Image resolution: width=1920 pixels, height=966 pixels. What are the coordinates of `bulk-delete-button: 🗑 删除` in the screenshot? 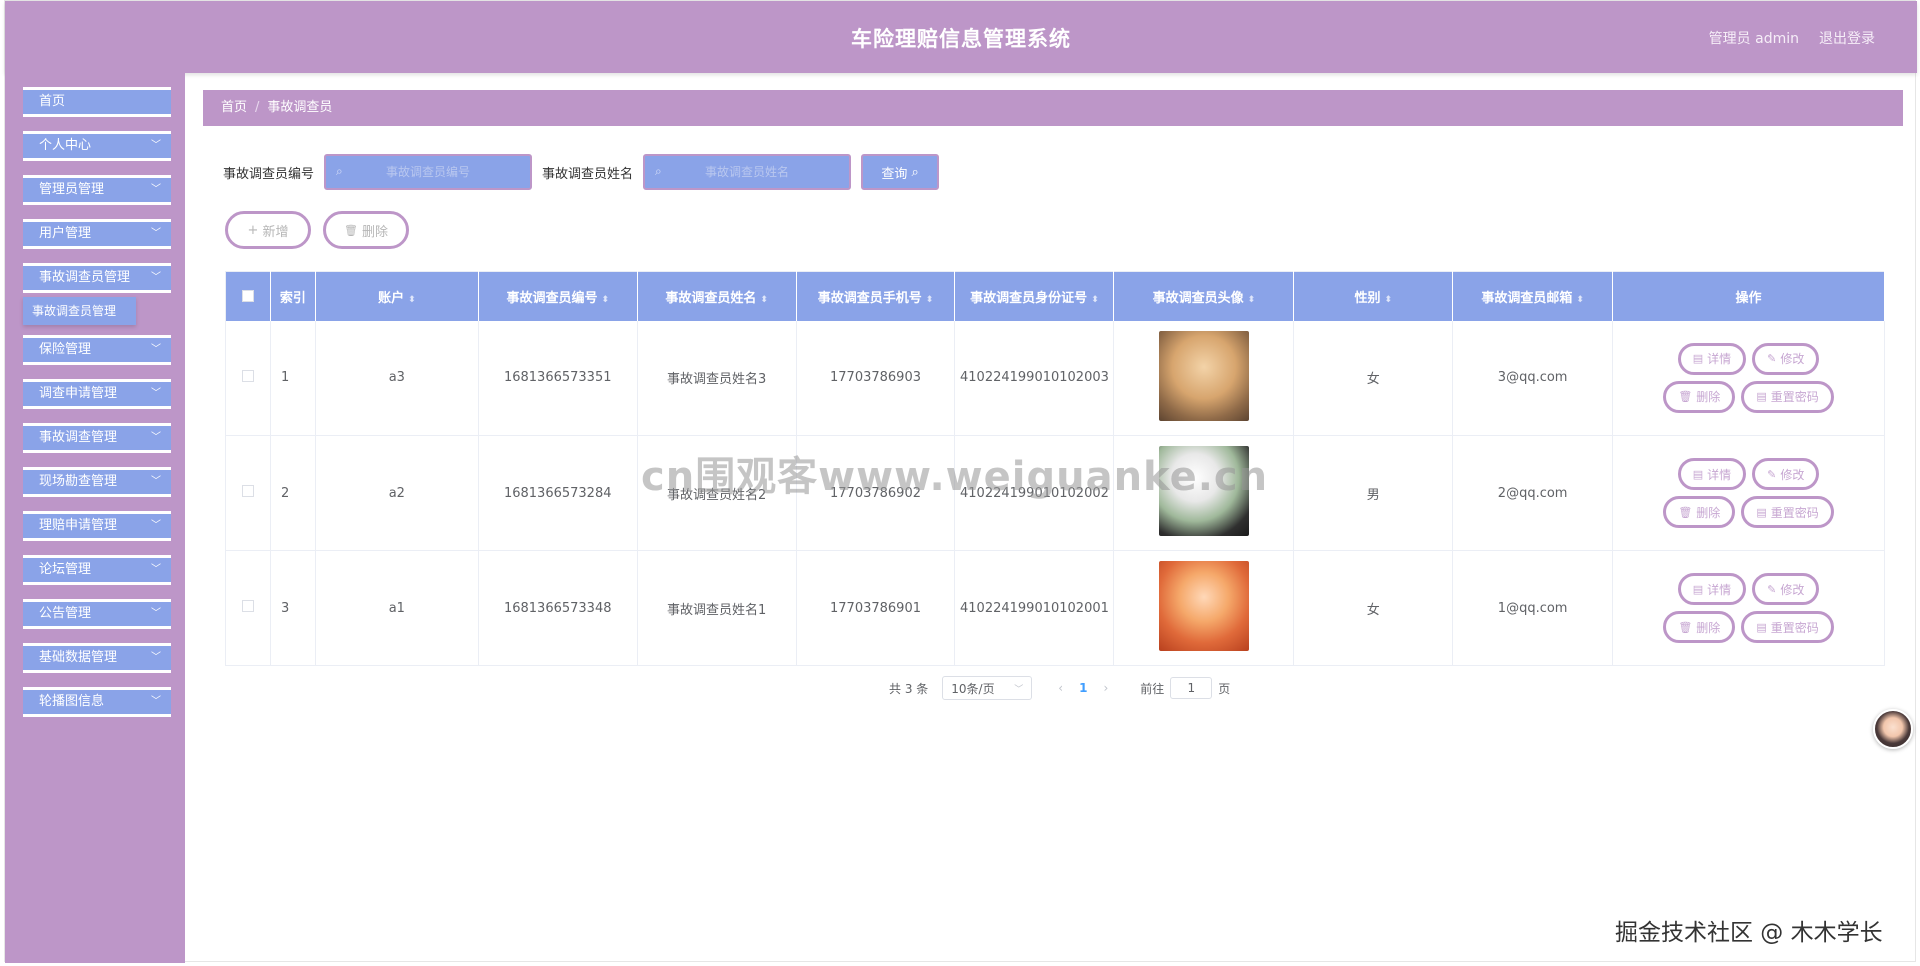 It's located at (366, 230).